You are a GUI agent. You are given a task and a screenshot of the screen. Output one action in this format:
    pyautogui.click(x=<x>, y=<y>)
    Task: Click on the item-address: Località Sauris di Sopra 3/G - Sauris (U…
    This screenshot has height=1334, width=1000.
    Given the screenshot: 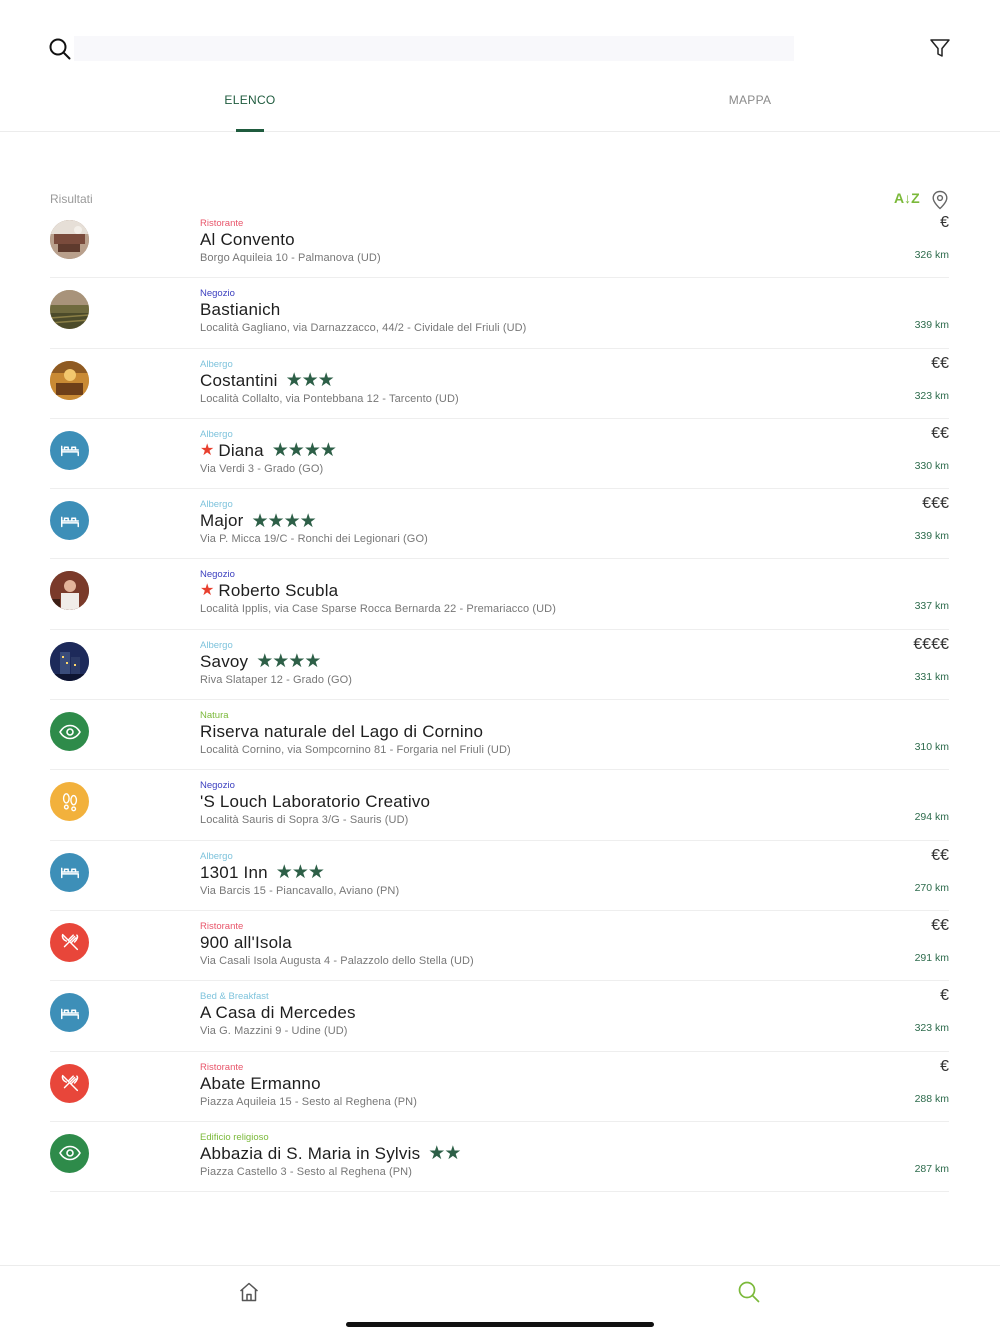 What is the action you would take?
    pyautogui.click(x=304, y=820)
    